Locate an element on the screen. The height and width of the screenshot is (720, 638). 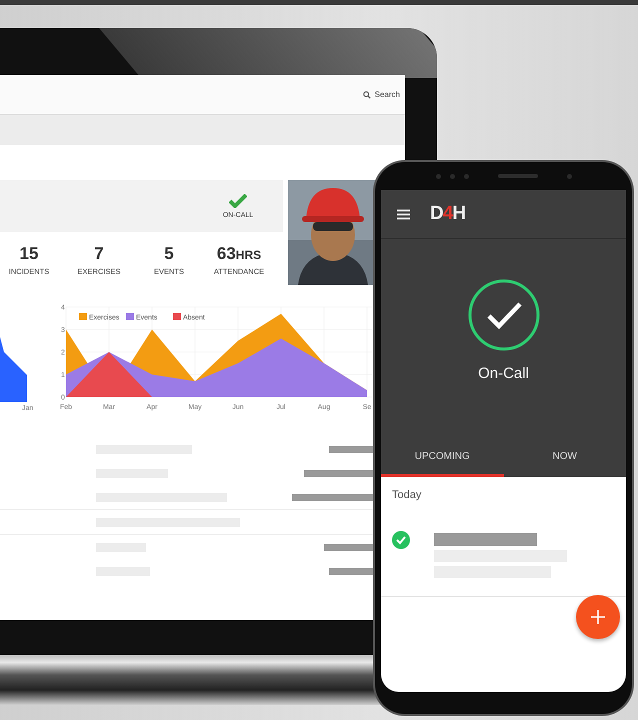
tab: UPCOMING is located at coordinates (442, 458).